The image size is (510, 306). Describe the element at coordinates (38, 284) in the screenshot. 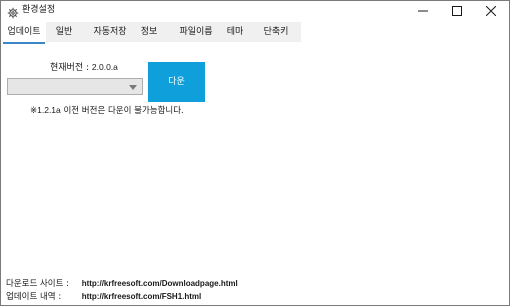

I see `download-site-label: 다운로드 사이트 :` at that location.